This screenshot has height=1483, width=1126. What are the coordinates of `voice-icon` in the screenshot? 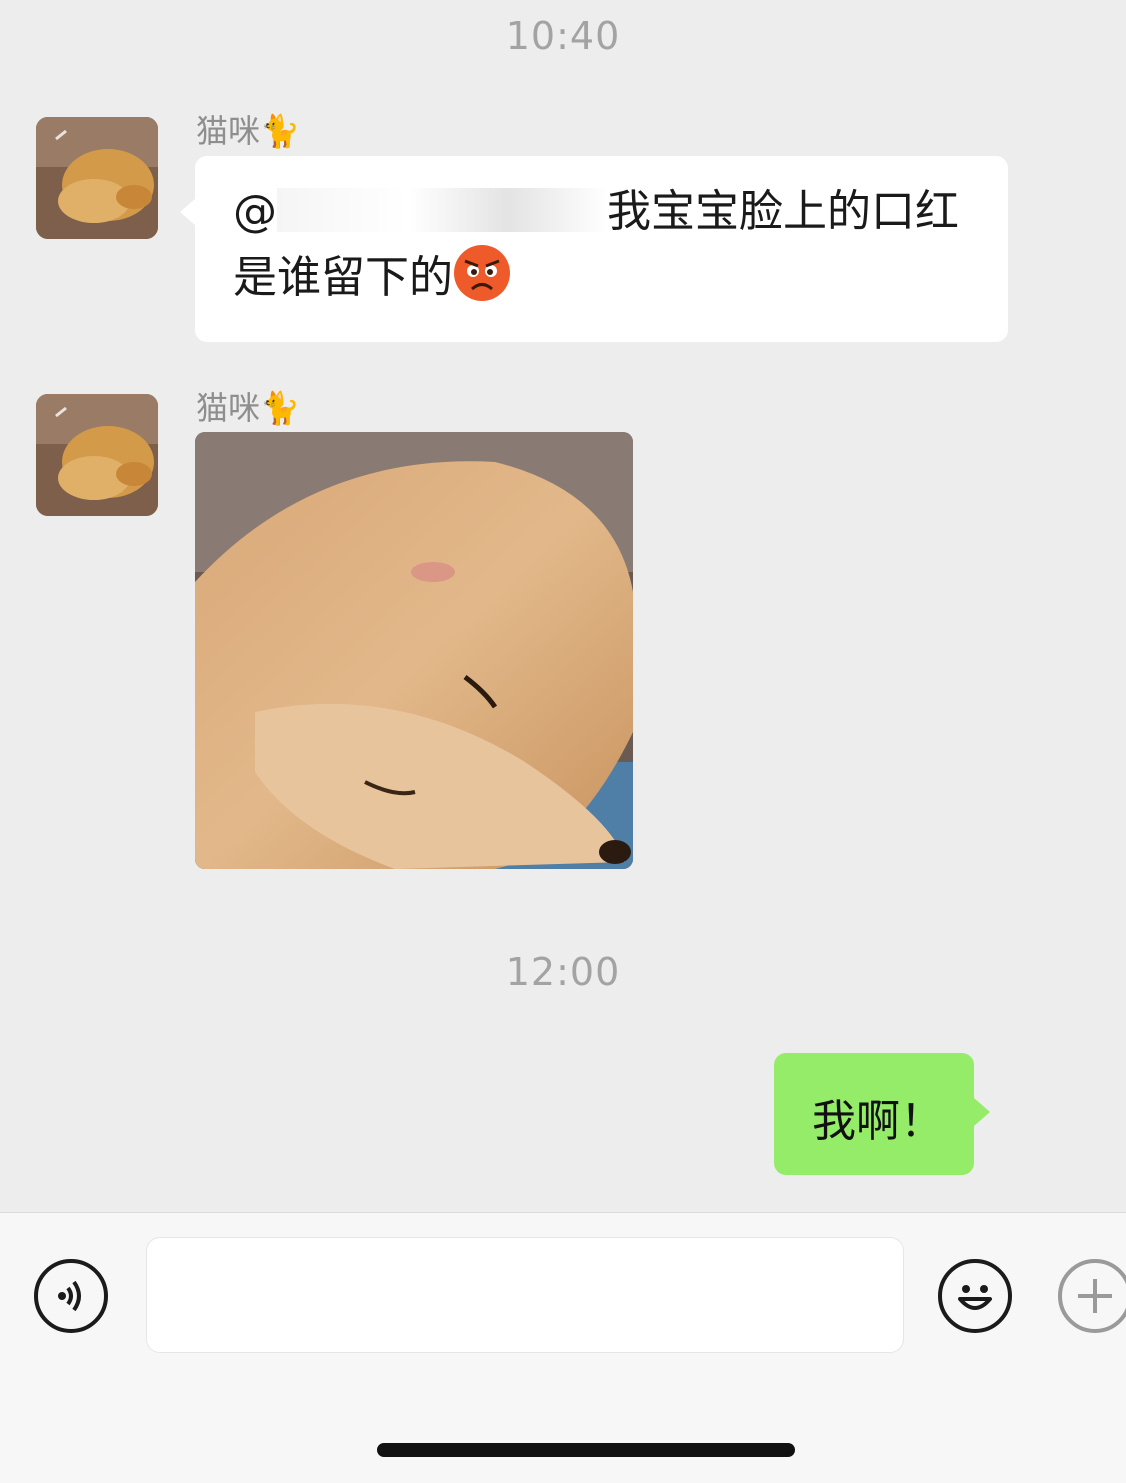 It's located at (69, 1296).